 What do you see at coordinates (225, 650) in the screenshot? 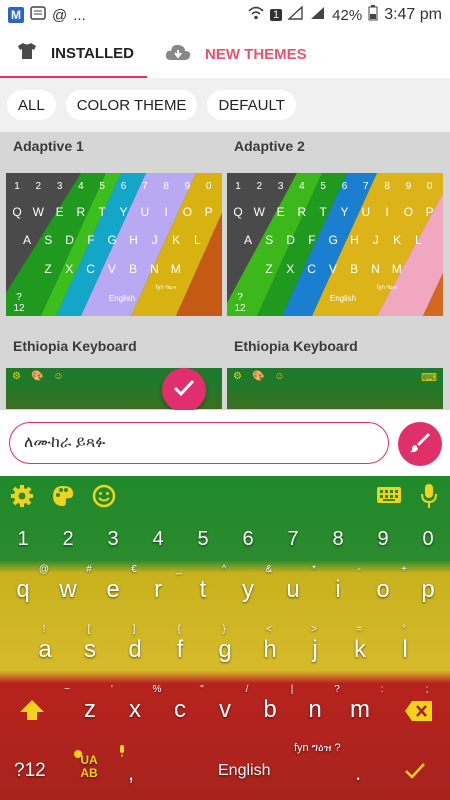
I see `key-g: g` at bounding box center [225, 650].